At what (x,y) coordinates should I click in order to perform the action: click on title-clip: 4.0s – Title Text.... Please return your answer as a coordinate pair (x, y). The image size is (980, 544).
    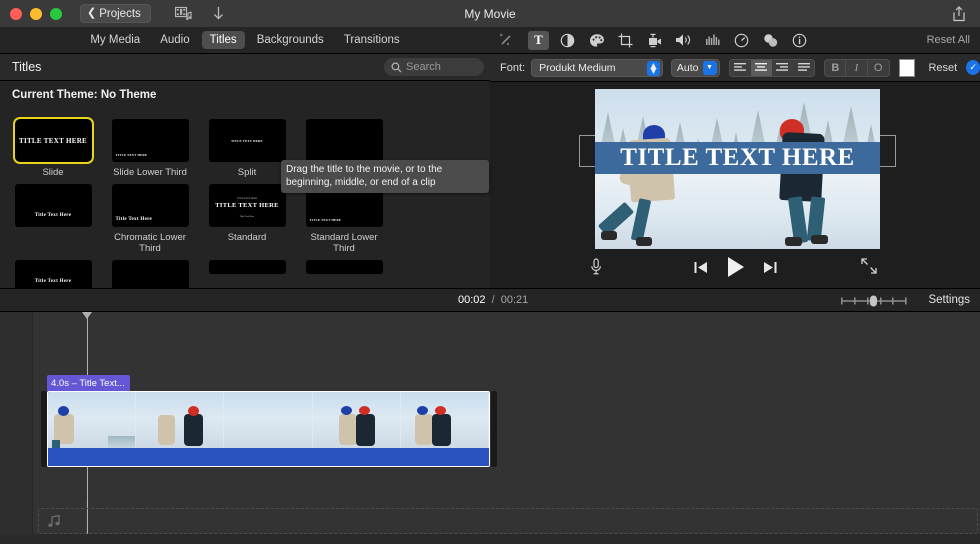
    Looking at the image, I should click on (88, 383).